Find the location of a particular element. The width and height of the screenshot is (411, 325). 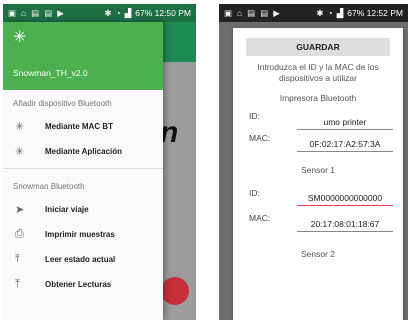

menu-item-label: Mediante Aplicación is located at coordinates (84, 151).